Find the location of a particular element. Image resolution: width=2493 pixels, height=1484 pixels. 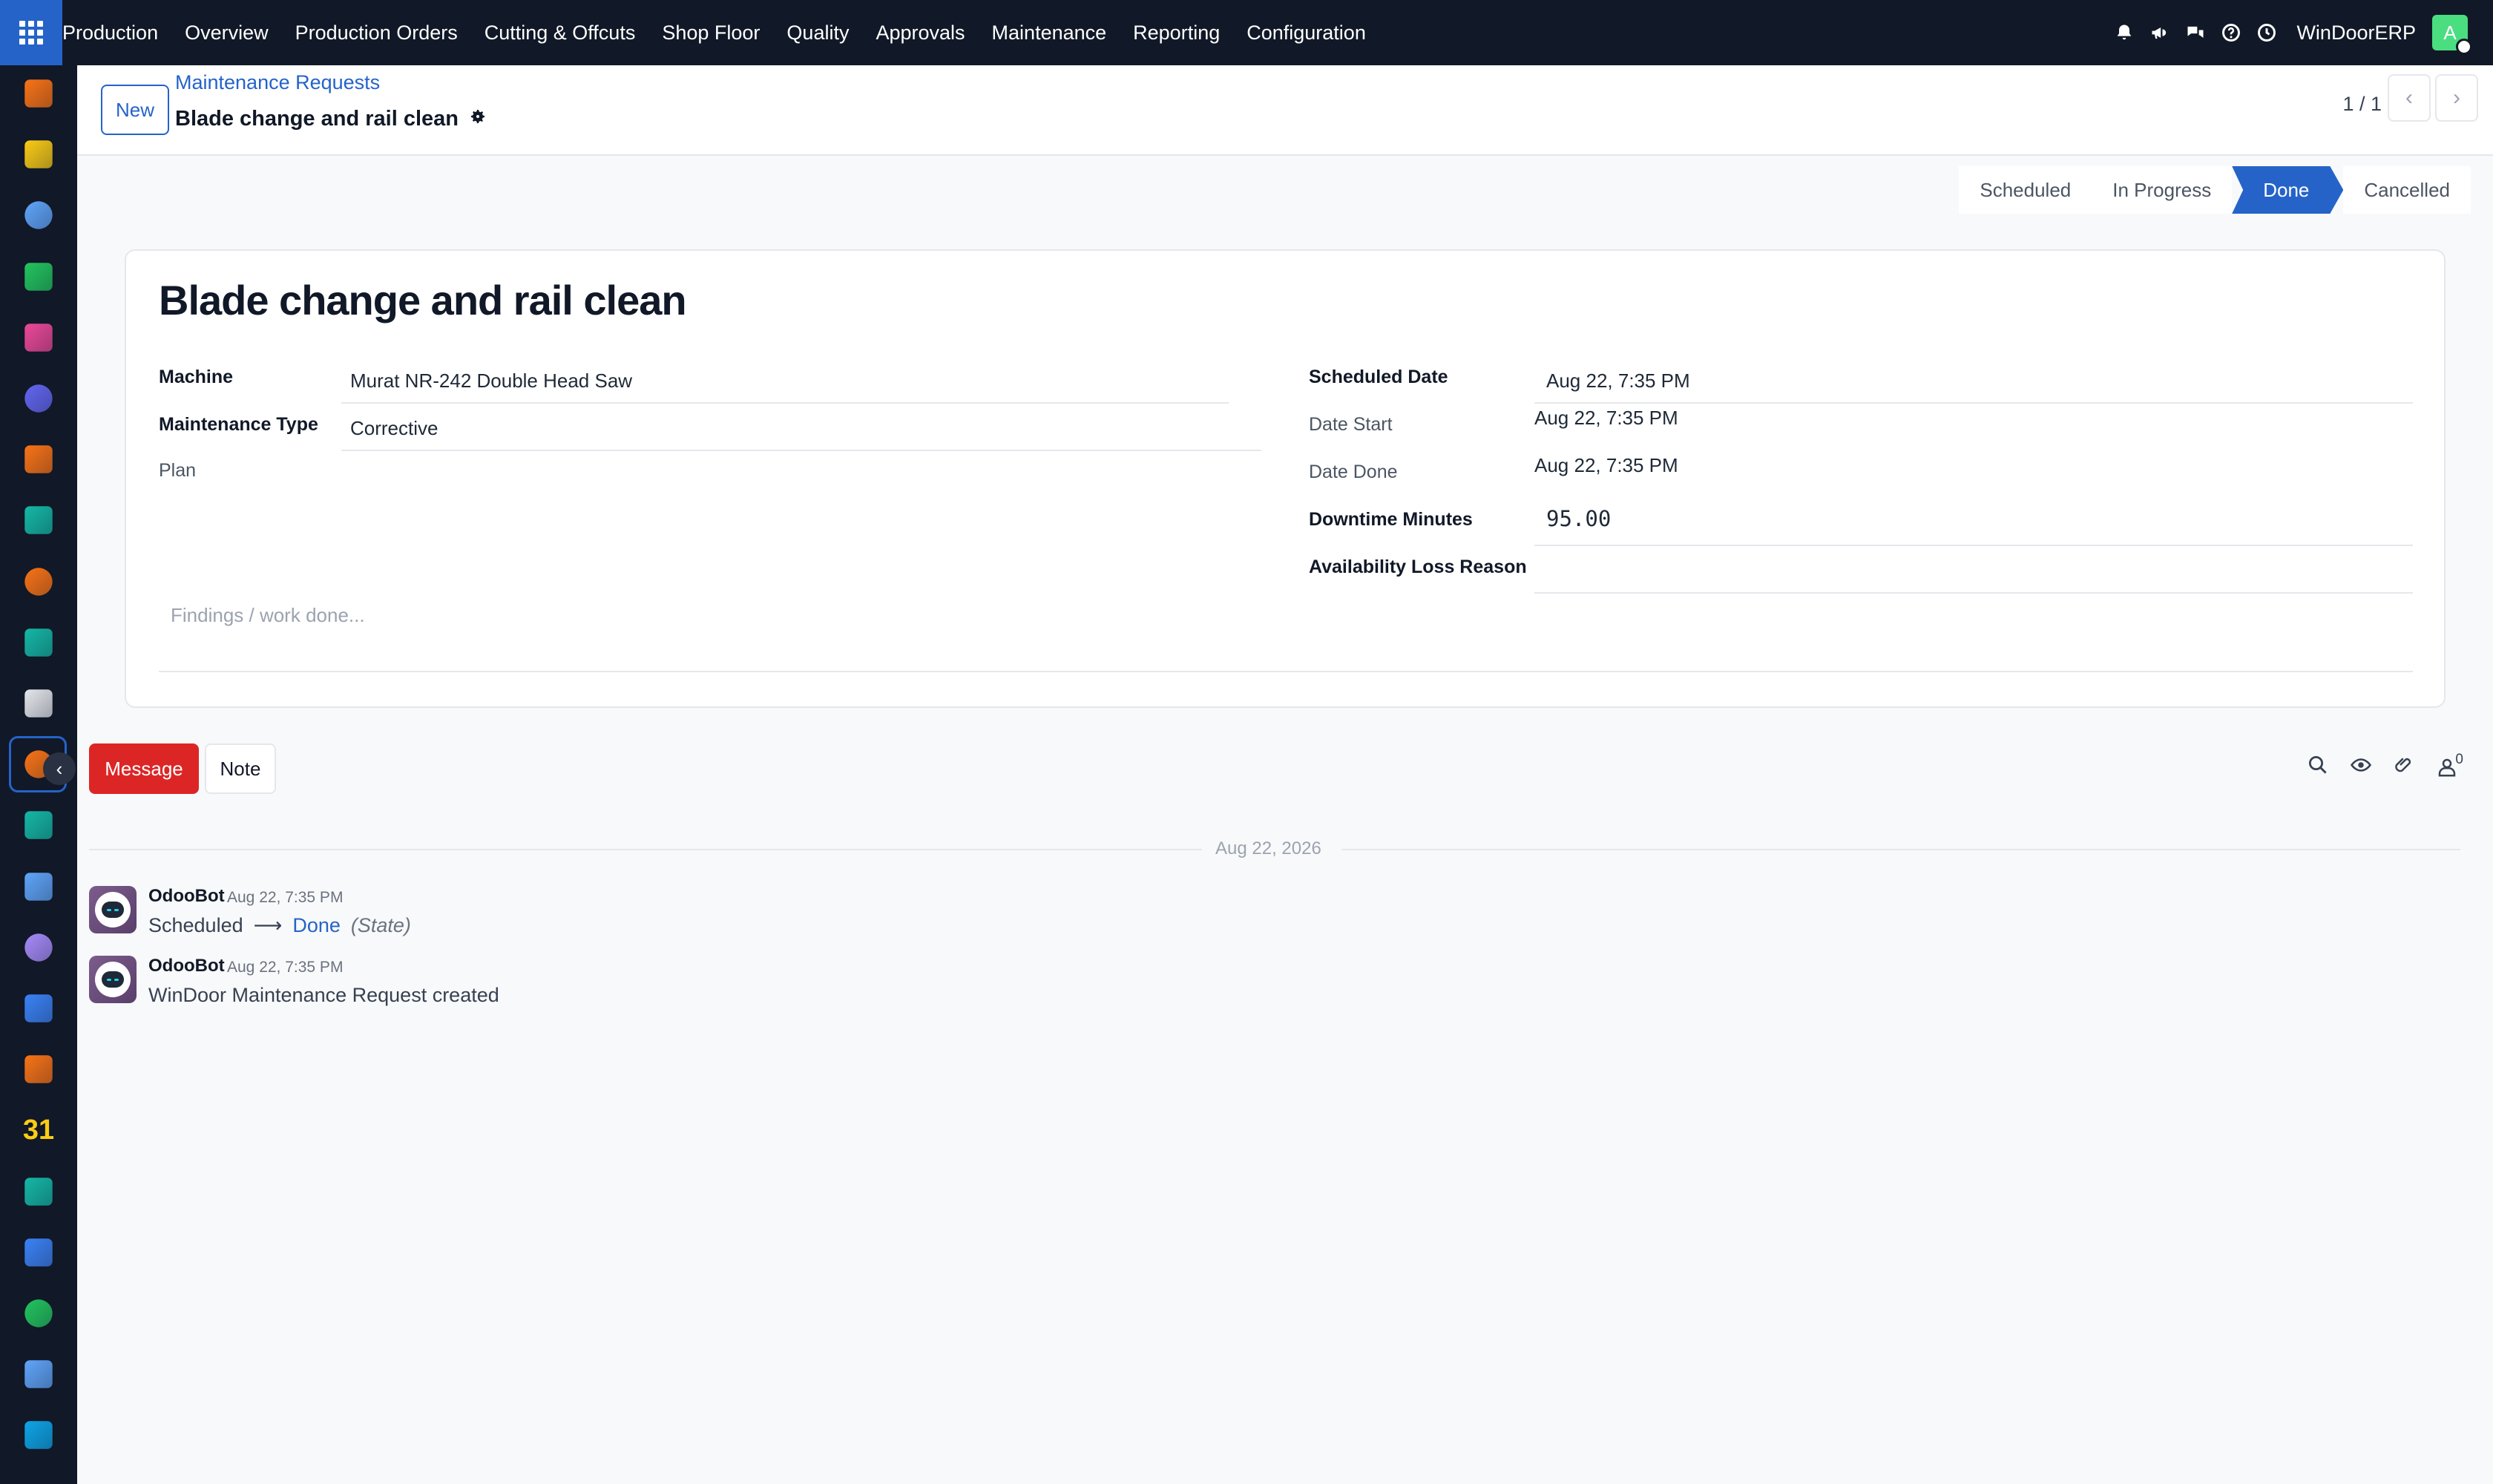

menu-shop-floor: Shop Floor is located at coordinates (710, 32).